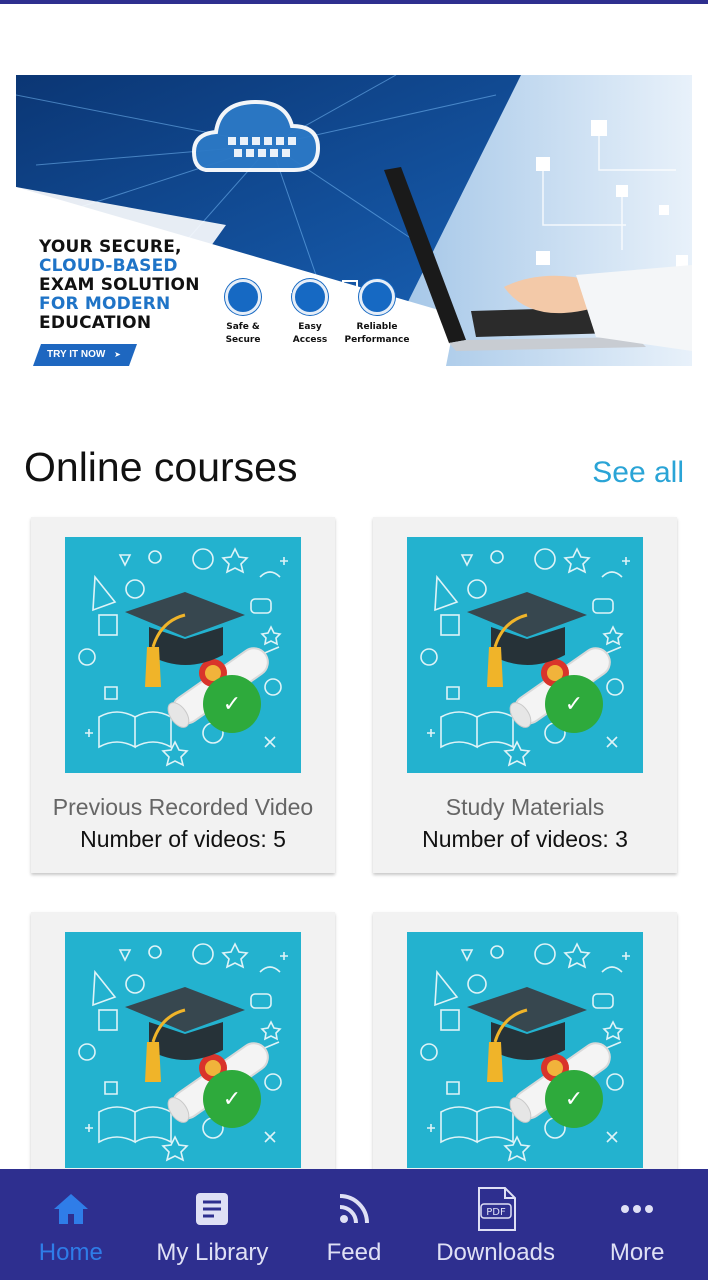 The height and width of the screenshot is (1280, 708). Describe the element at coordinates (95, 323) in the screenshot. I see `headline-line: EDUCATION` at that location.